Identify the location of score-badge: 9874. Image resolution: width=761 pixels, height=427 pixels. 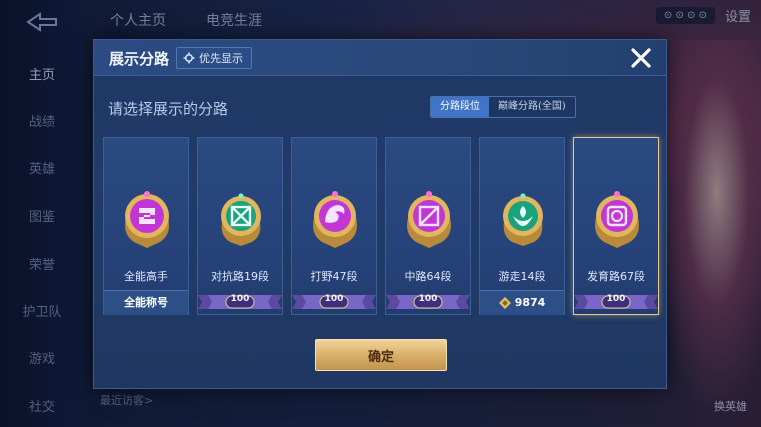
(522, 302).